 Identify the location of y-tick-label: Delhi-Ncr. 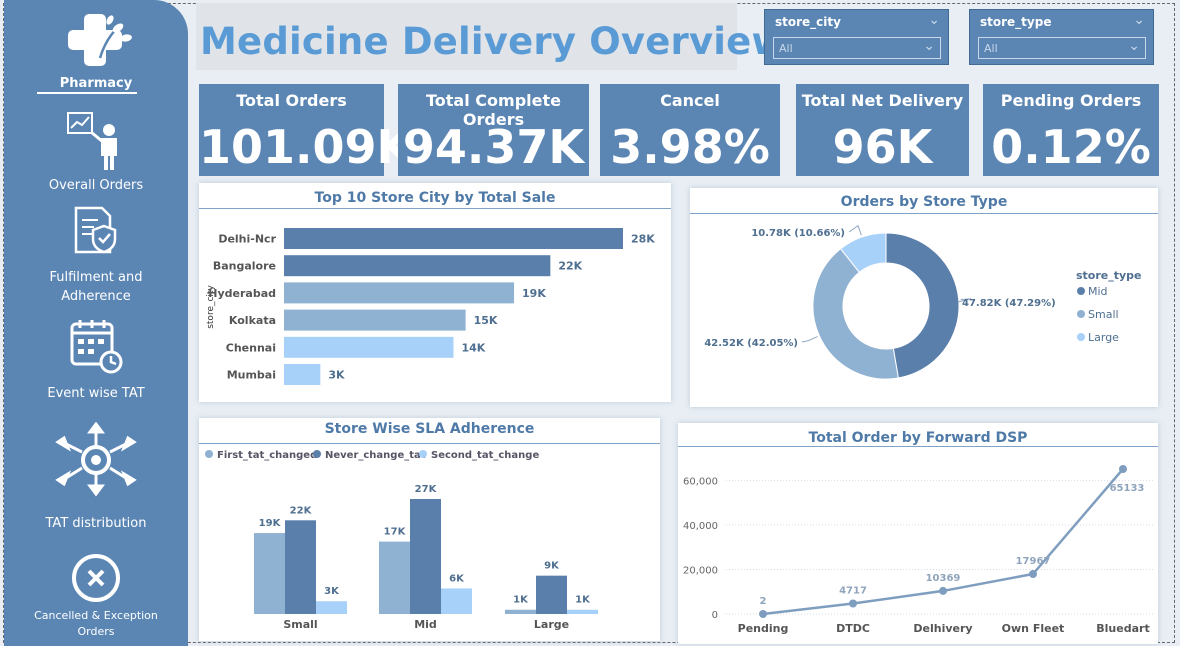
(247, 239).